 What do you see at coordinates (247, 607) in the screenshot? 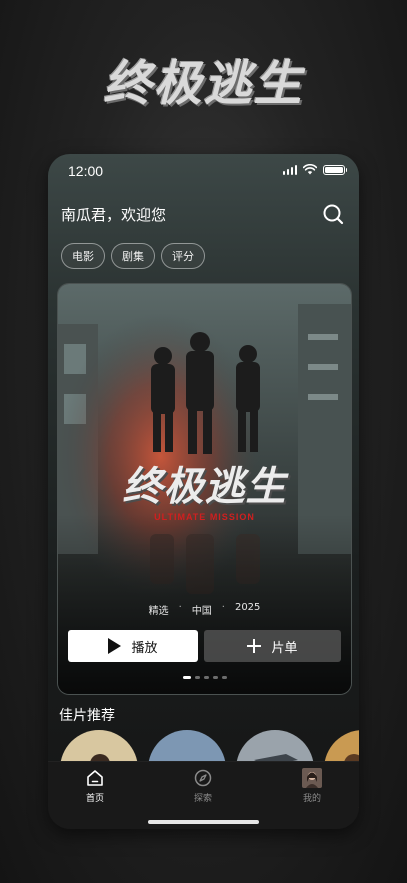
I see `meta-year: 2025` at bounding box center [247, 607].